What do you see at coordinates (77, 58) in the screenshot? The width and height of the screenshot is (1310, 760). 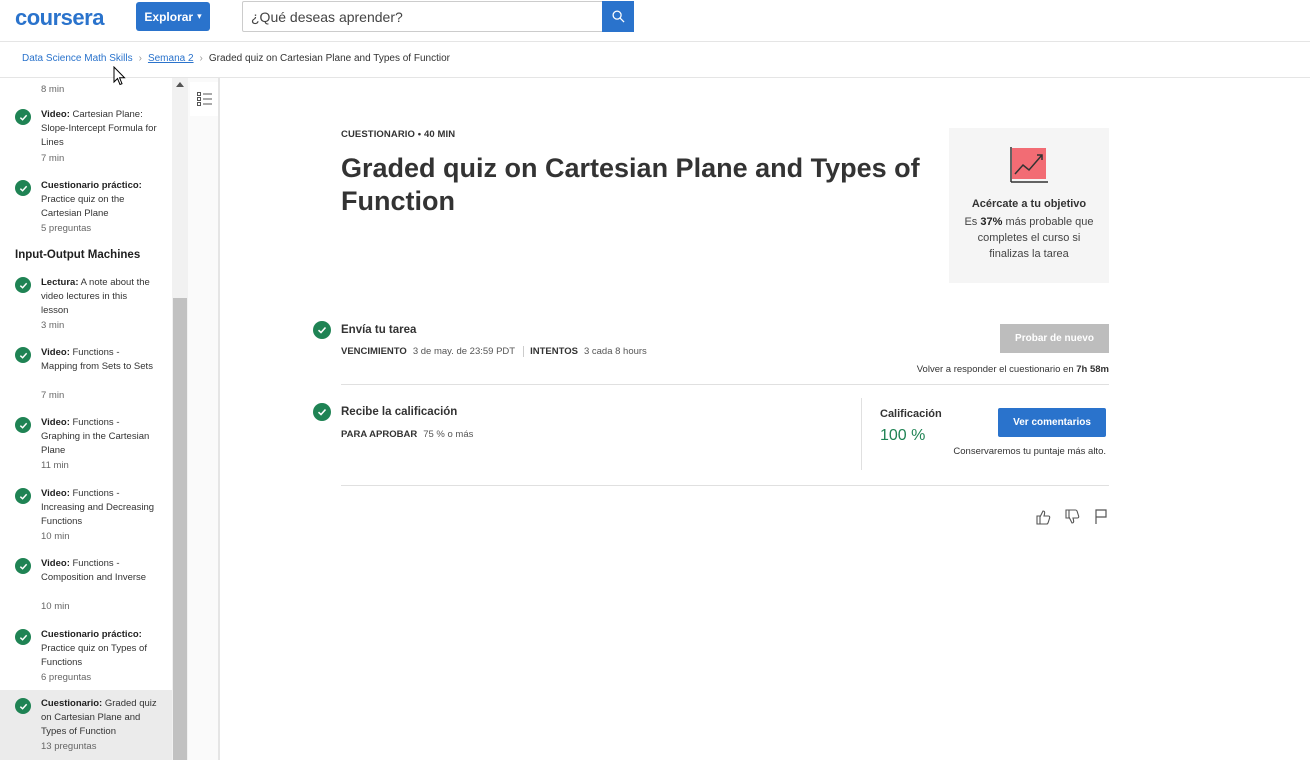 I see `breadcrumb-course: Data Science Math Skills` at bounding box center [77, 58].